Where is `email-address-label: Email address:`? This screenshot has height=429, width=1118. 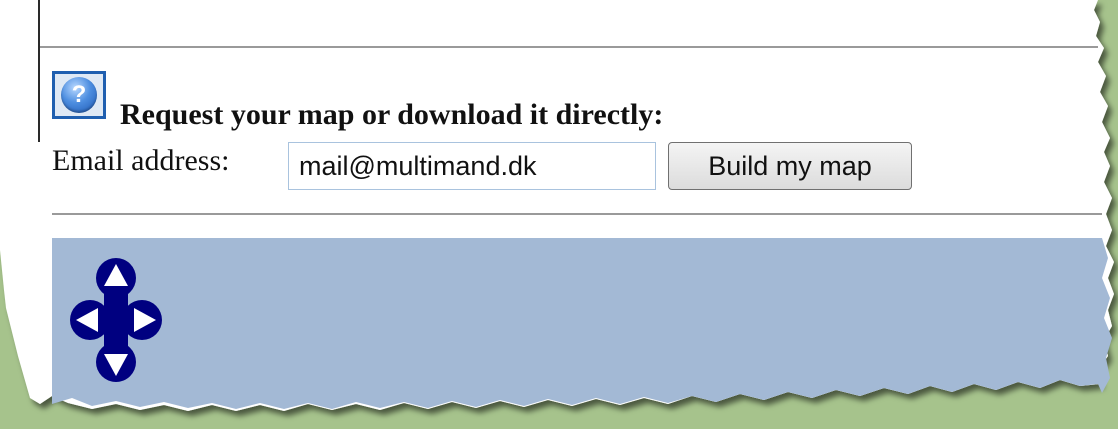 email-address-label: Email address: is located at coordinates (141, 160).